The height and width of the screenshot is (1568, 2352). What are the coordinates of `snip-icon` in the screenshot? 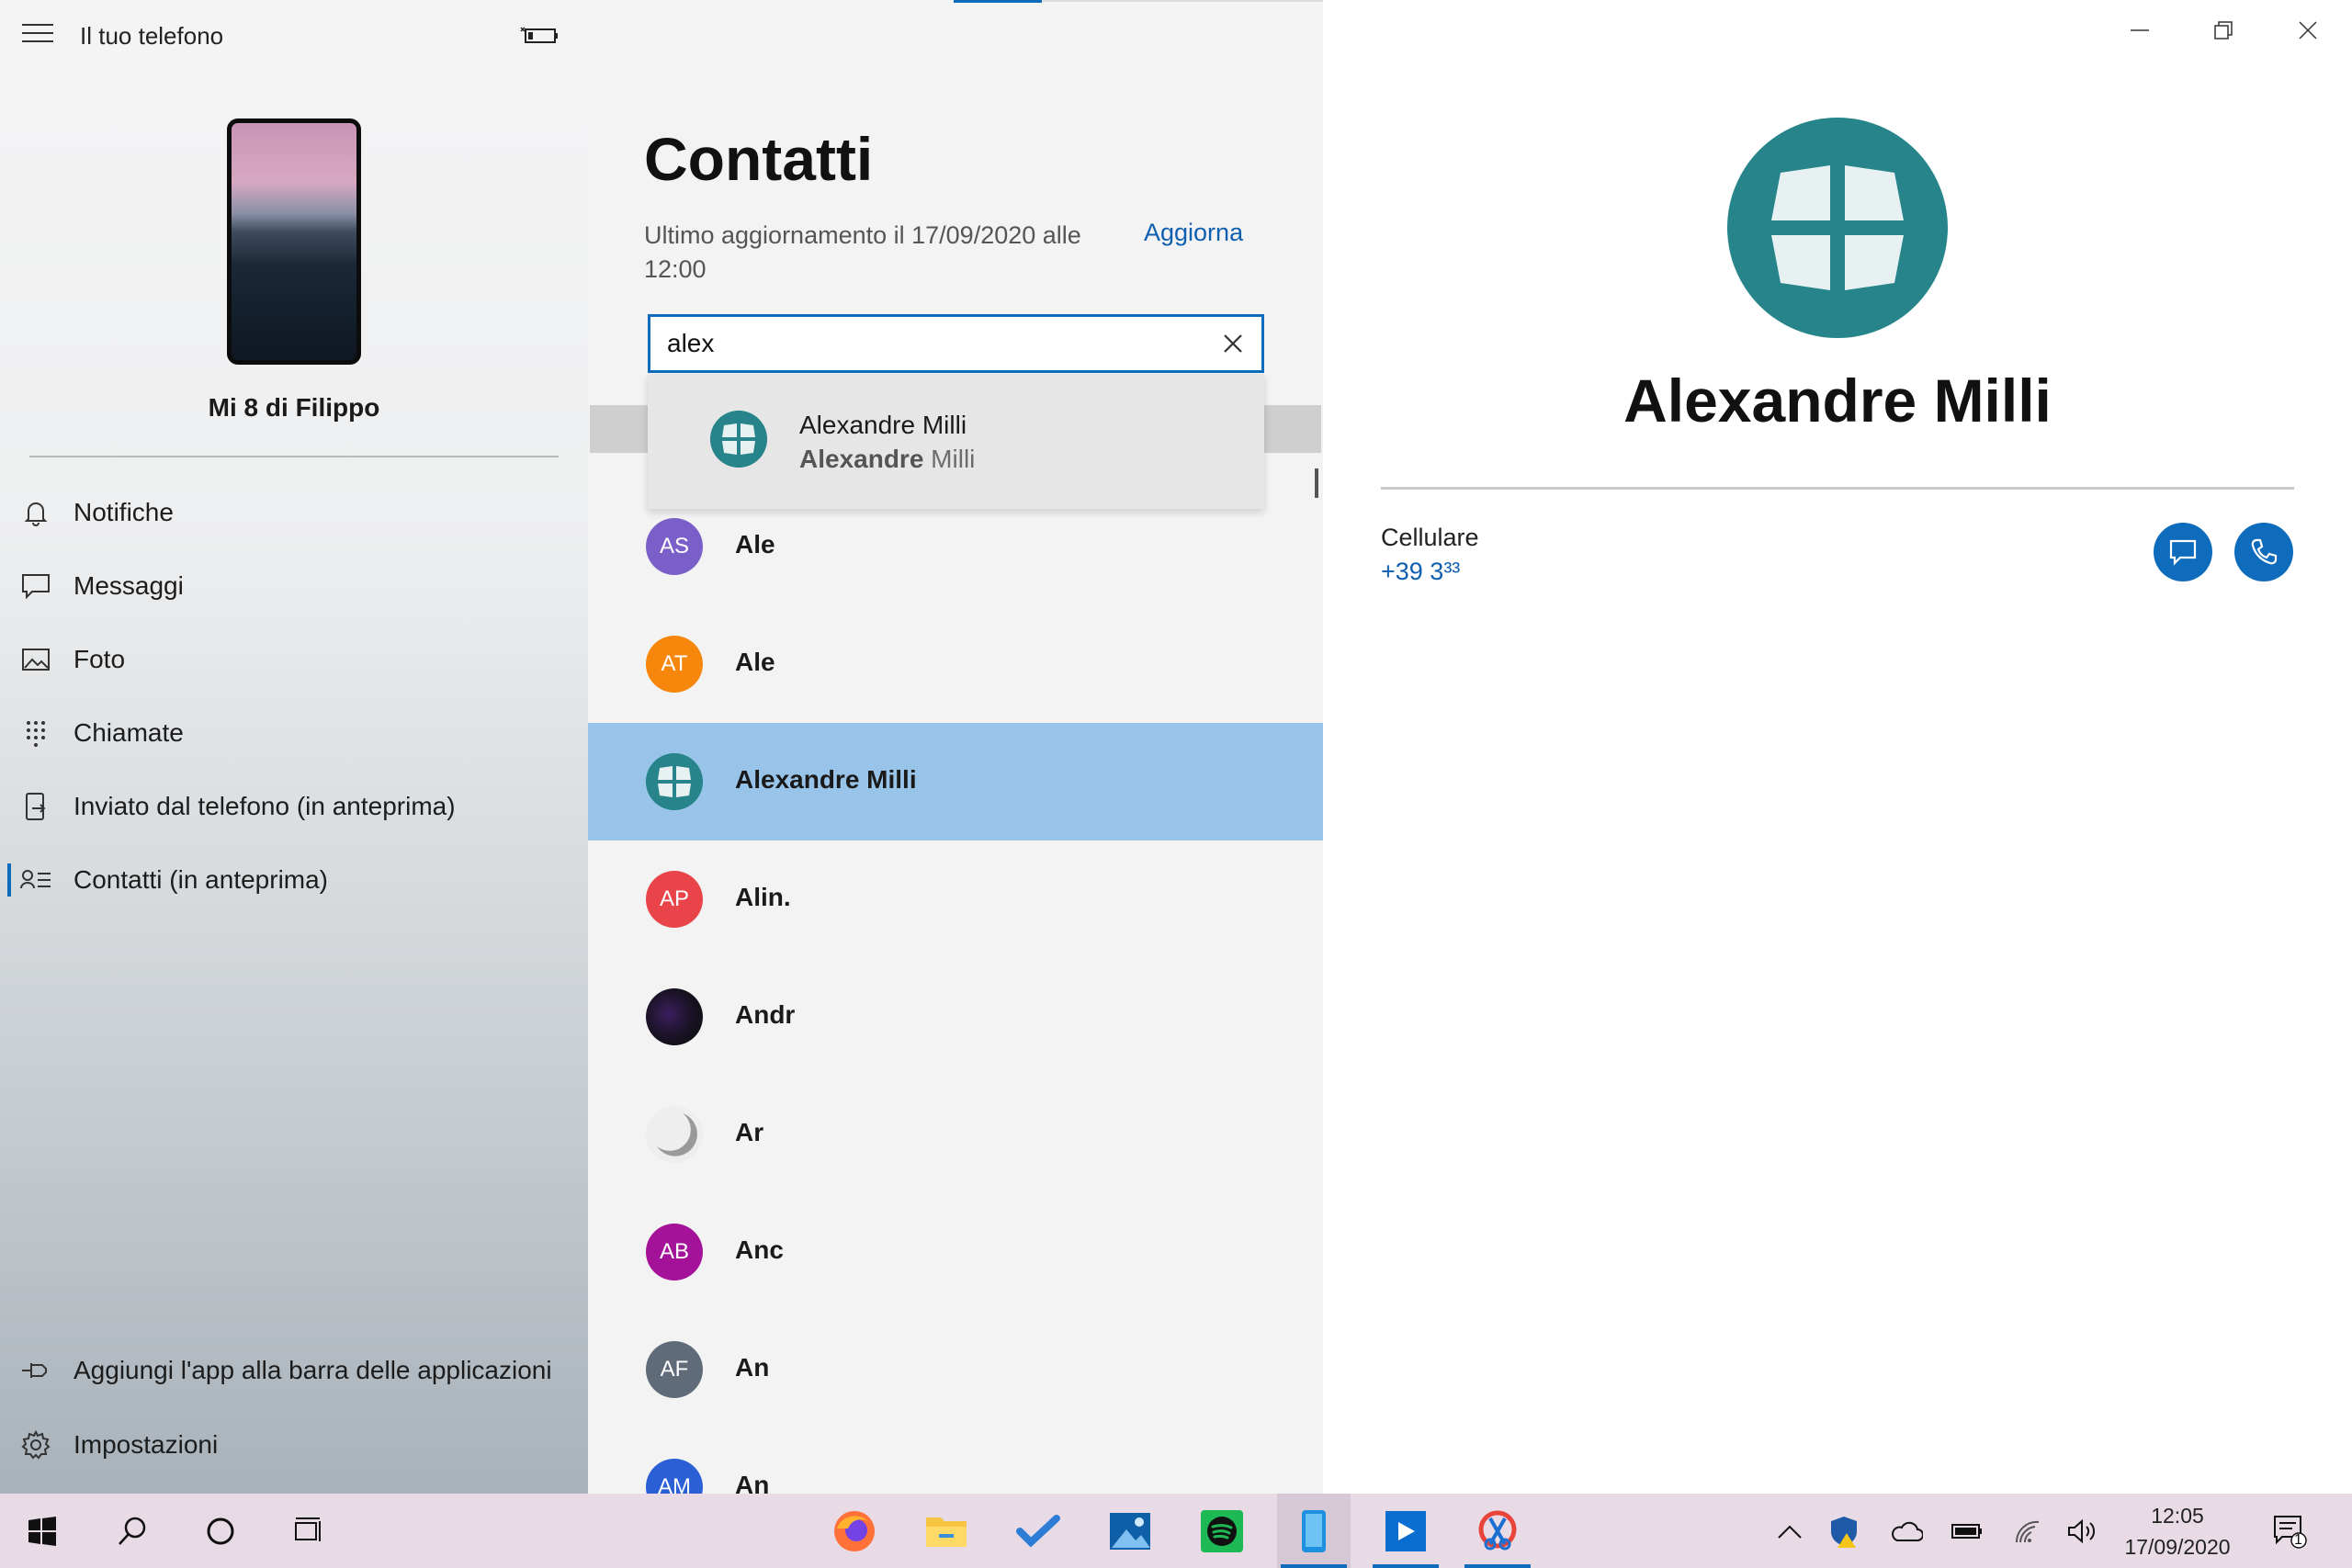 It's located at (1498, 1530).